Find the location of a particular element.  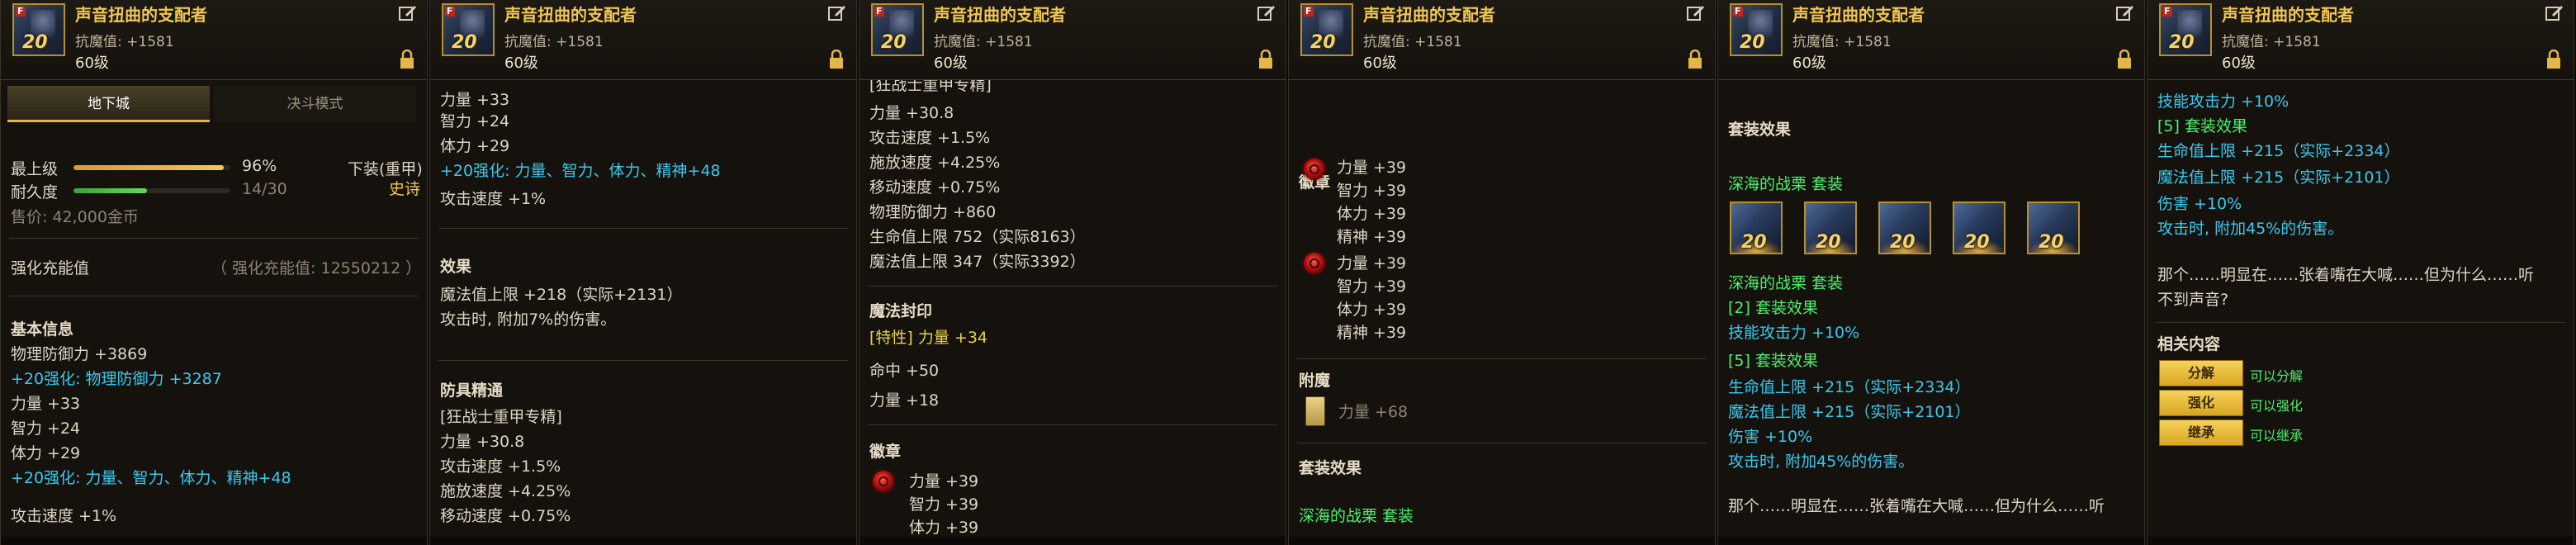

stat-line: 施放速度 +4.25% is located at coordinates (935, 163).